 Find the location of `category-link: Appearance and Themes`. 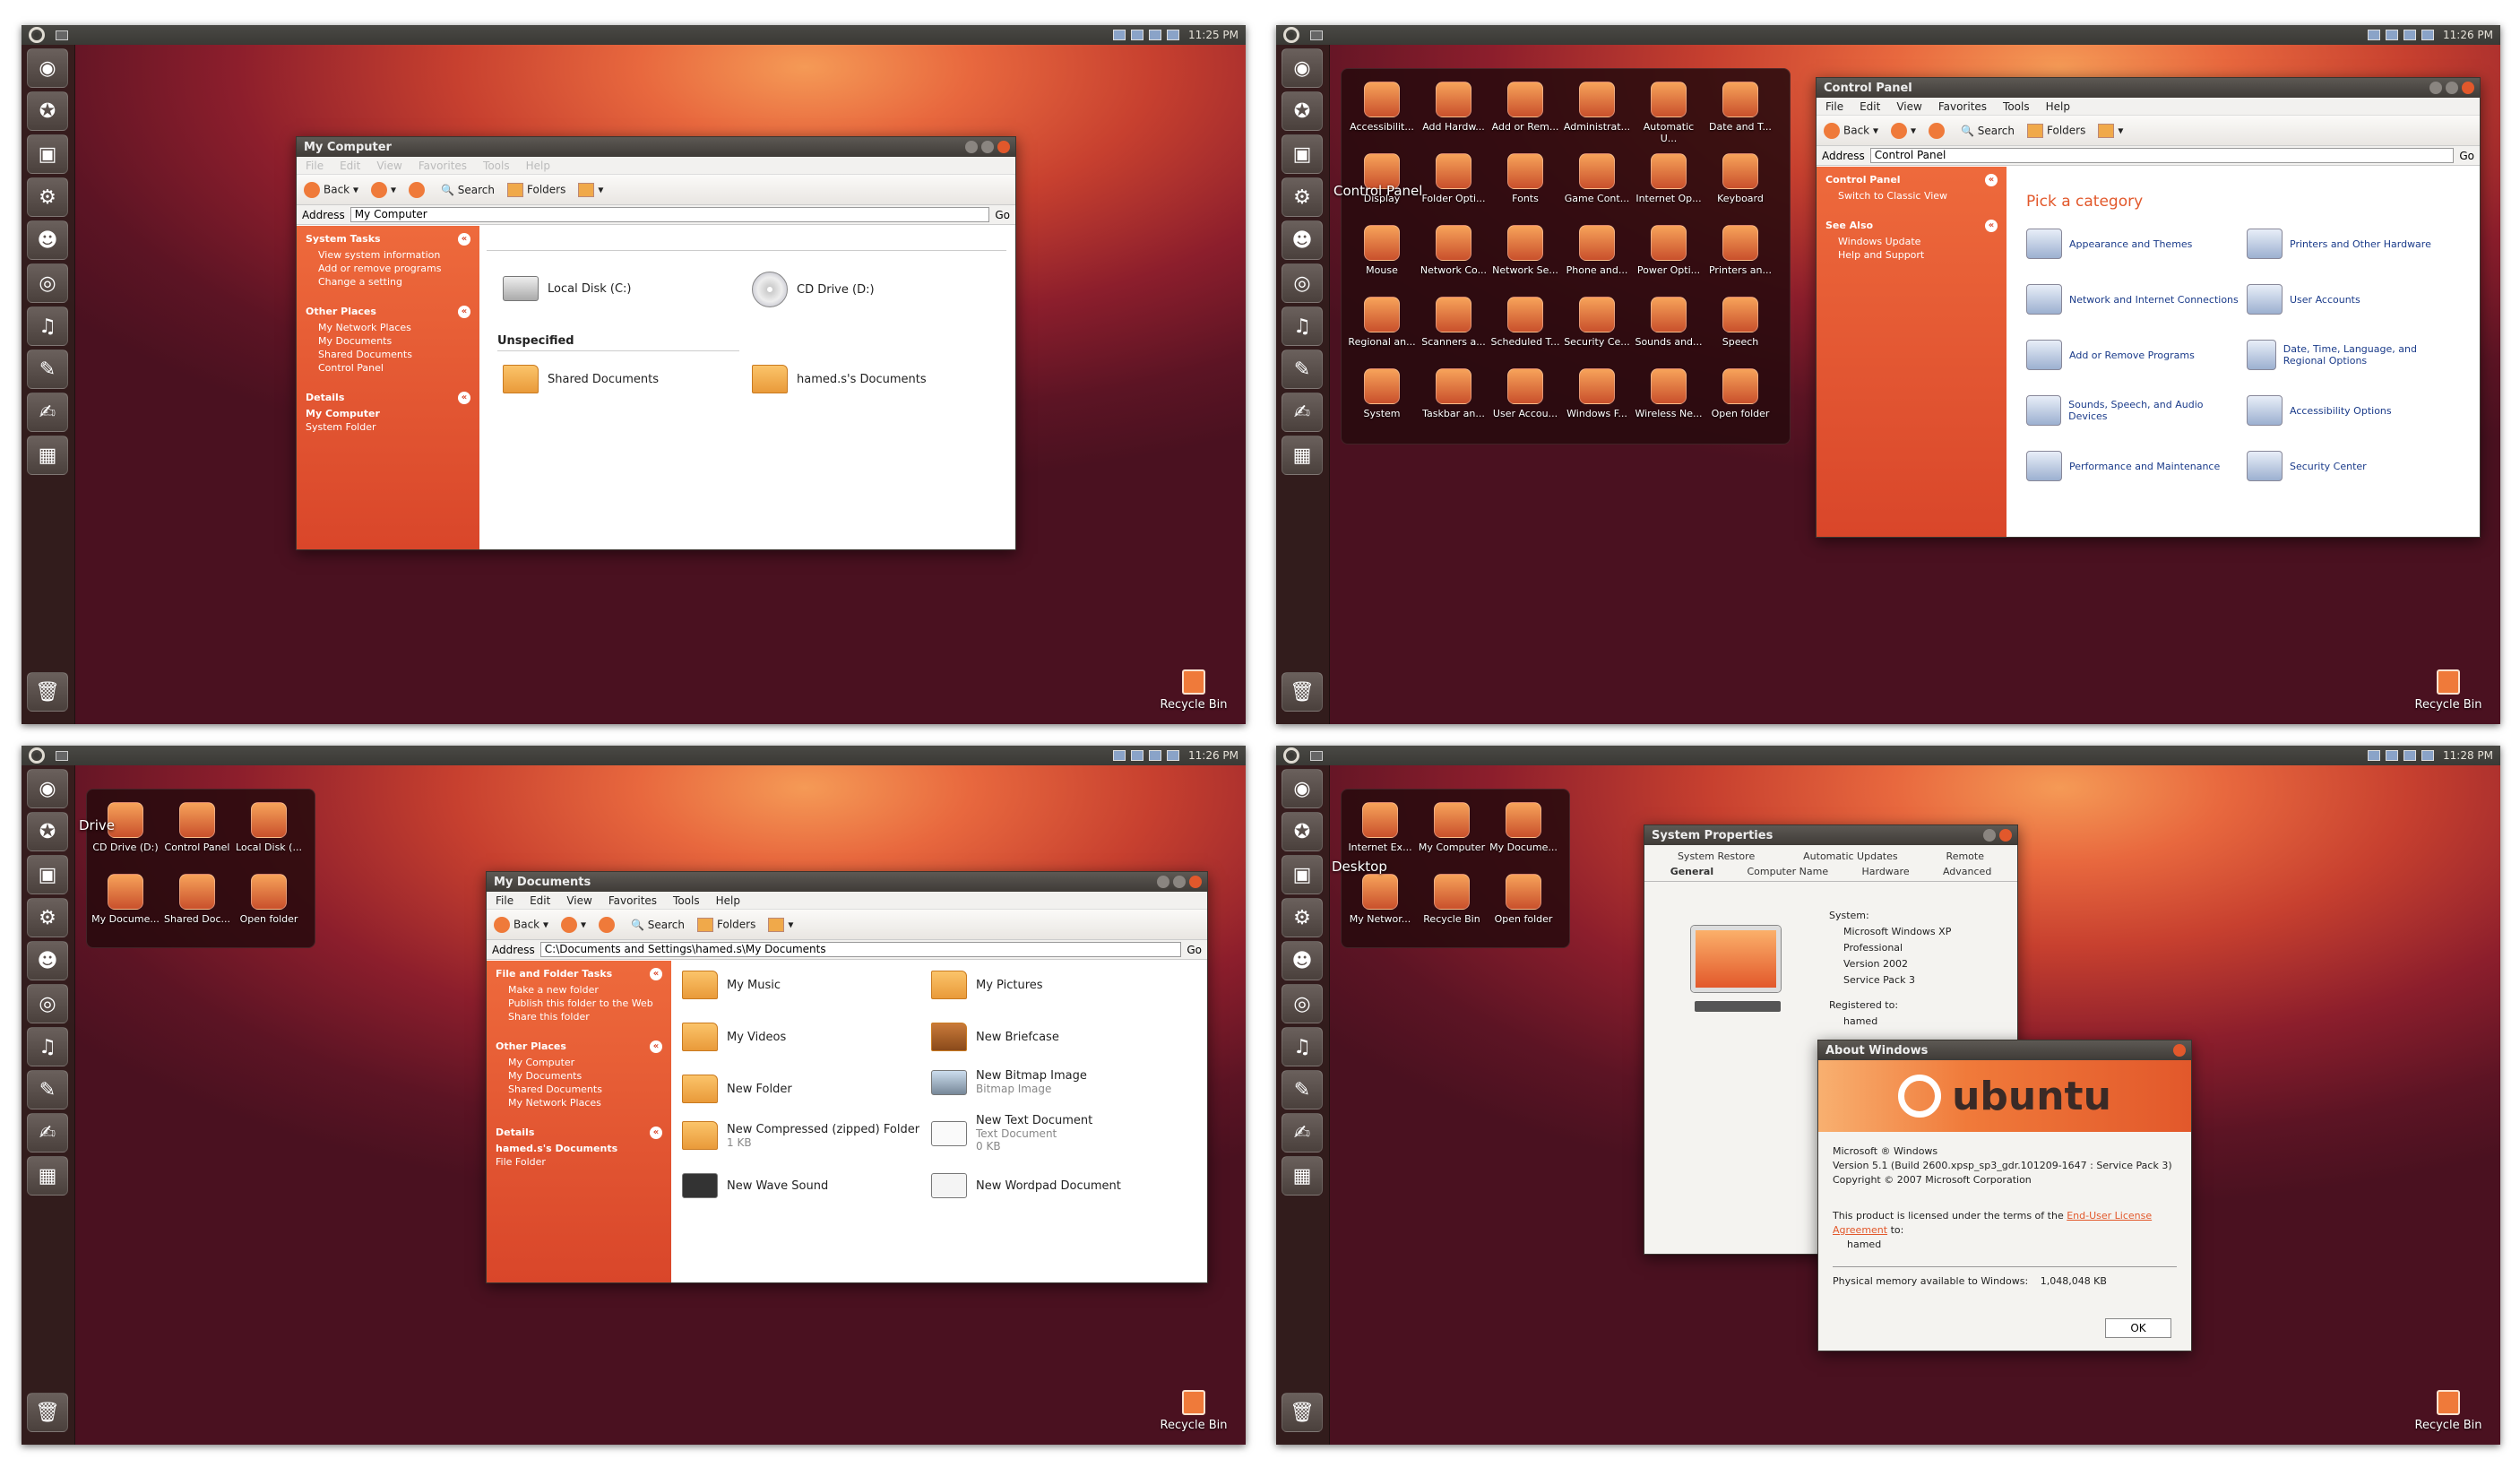

category-link: Appearance and Themes is located at coordinates (2133, 244).